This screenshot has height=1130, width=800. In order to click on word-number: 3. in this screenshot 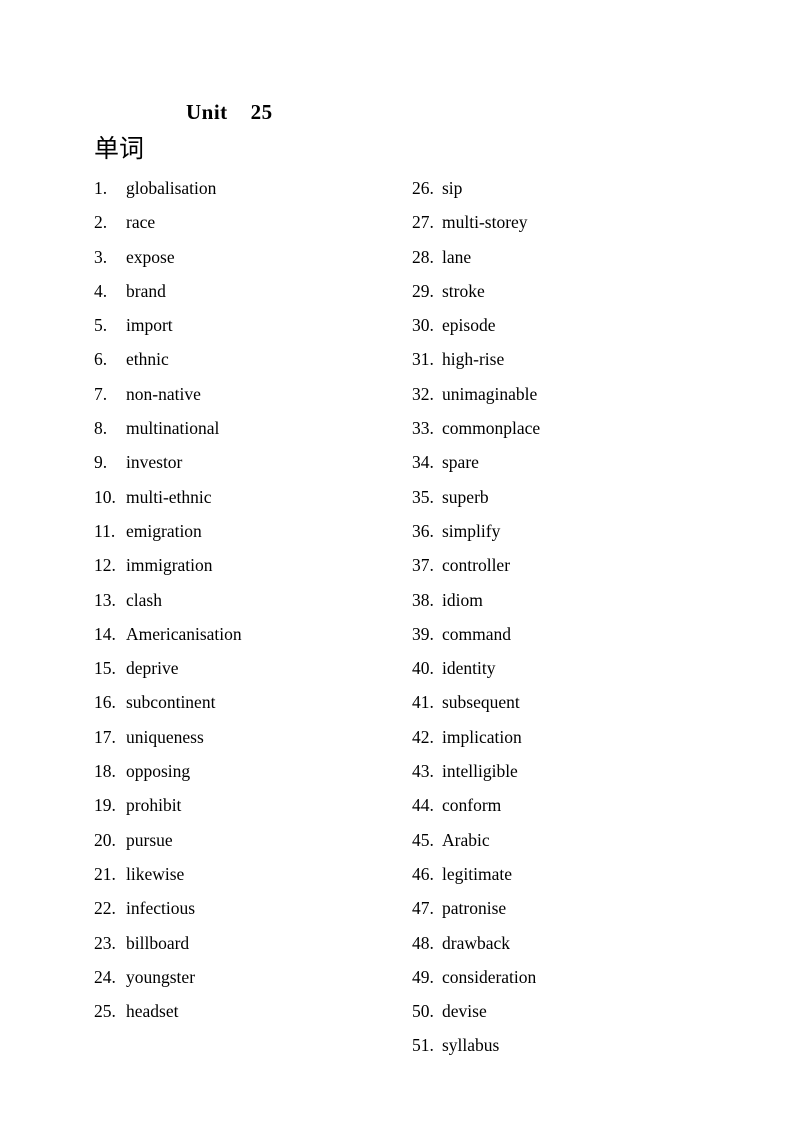, I will do `click(101, 256)`.